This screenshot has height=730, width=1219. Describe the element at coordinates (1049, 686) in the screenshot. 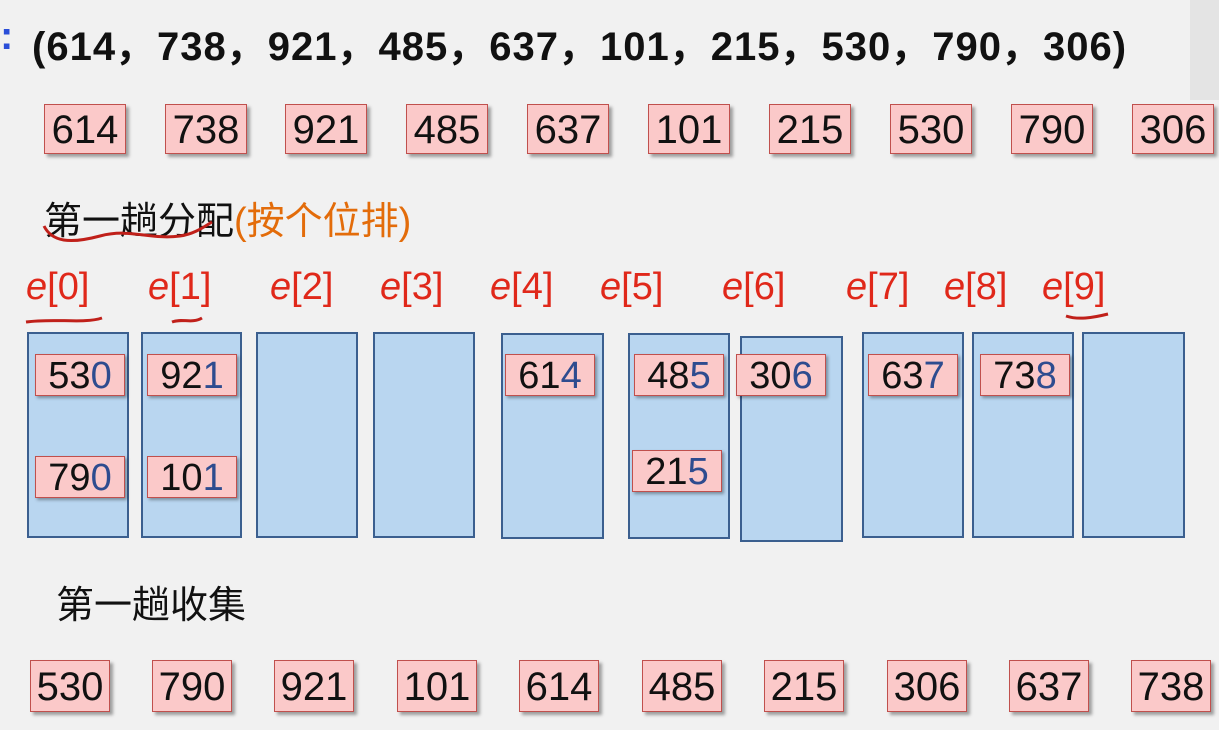

I see `output-cell: 637` at that location.